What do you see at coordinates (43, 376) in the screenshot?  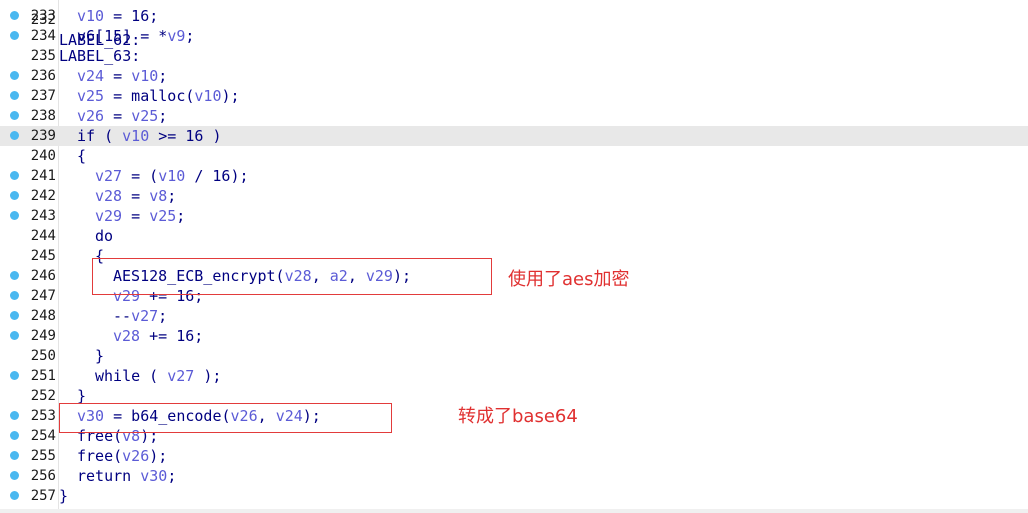 I see `line-number: 251` at bounding box center [43, 376].